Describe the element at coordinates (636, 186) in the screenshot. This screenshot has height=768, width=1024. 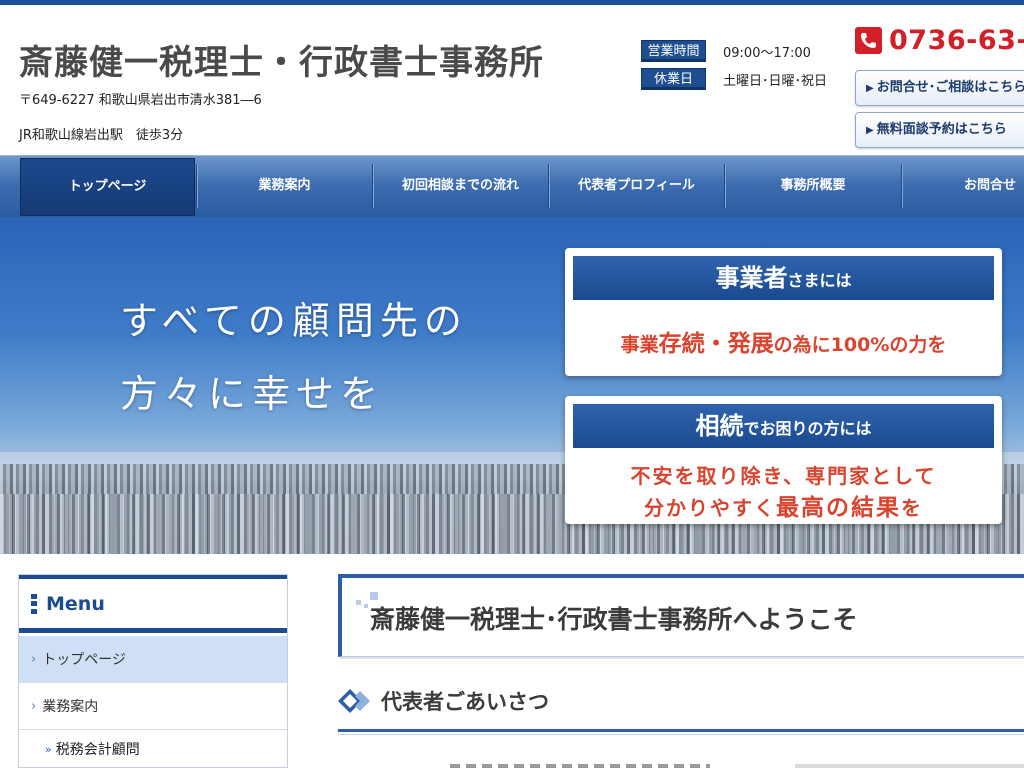
I see `nav-item-profile: 代表者プロフィール` at that location.